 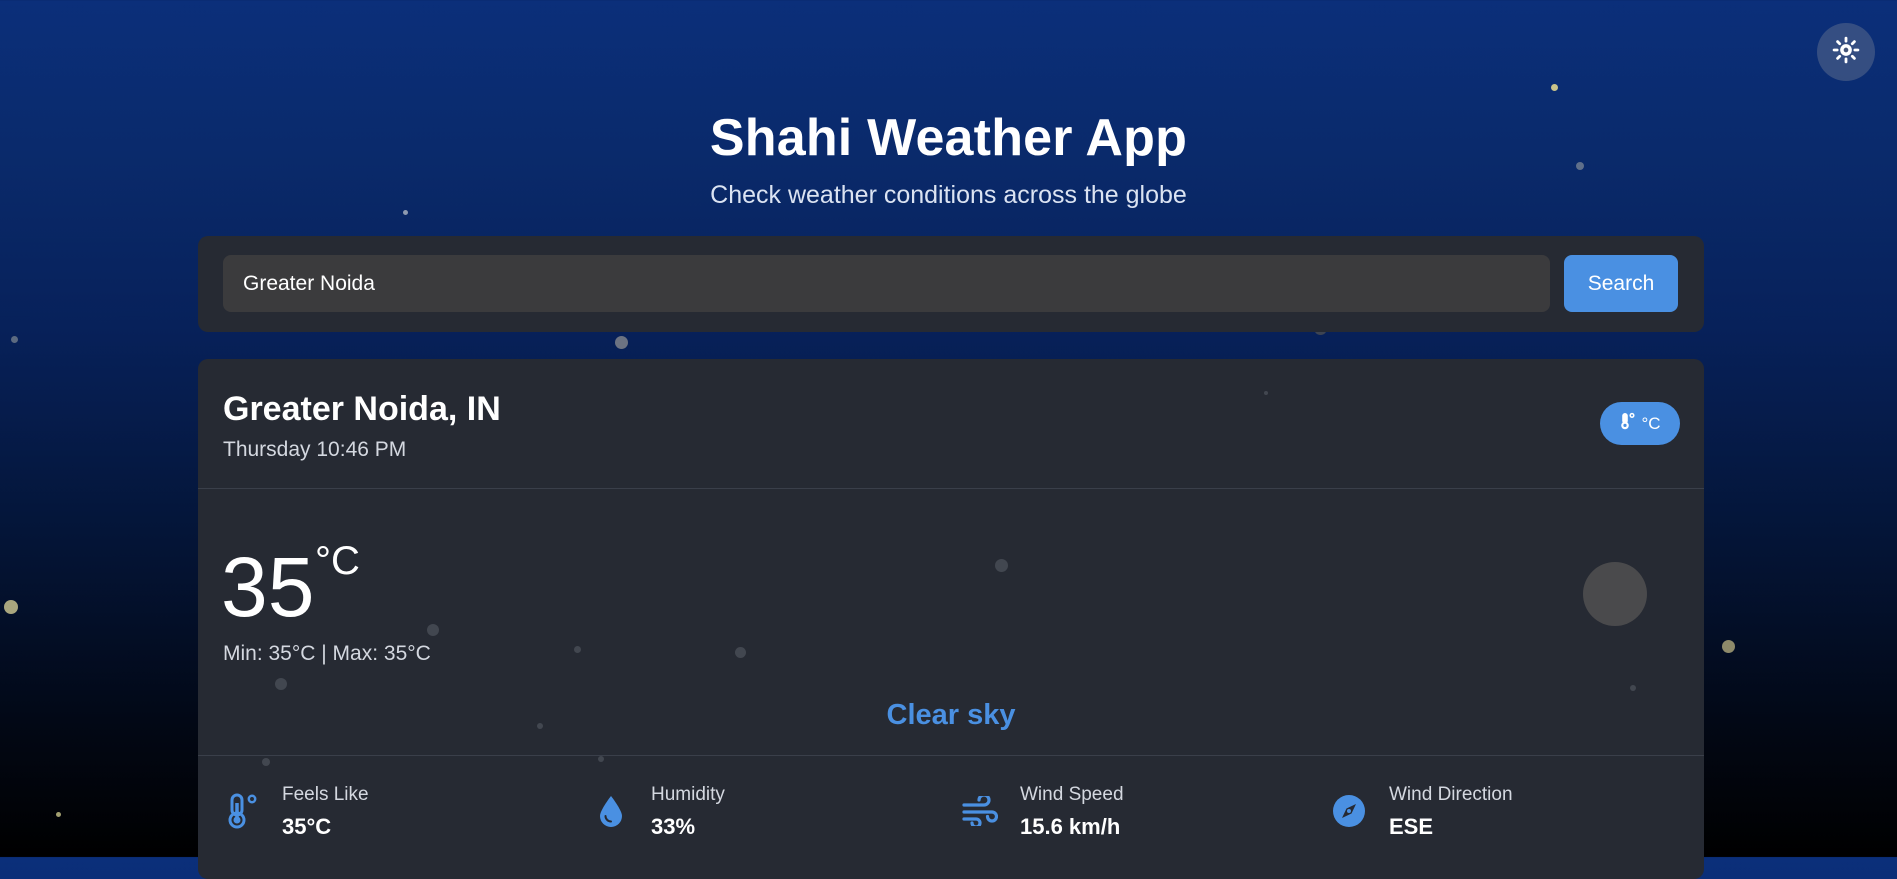 I want to click on compass-icon, so click(x=1349, y=811).